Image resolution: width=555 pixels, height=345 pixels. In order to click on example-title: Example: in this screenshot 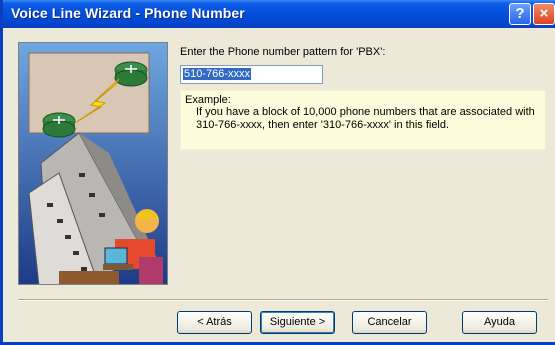, I will do `click(208, 100)`.